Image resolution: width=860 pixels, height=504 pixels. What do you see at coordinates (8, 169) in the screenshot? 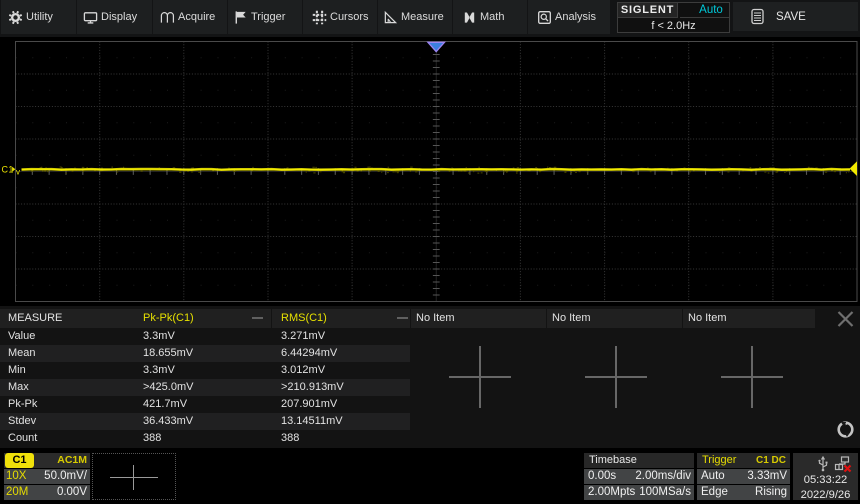
I see `svg-text: C1` at bounding box center [8, 169].